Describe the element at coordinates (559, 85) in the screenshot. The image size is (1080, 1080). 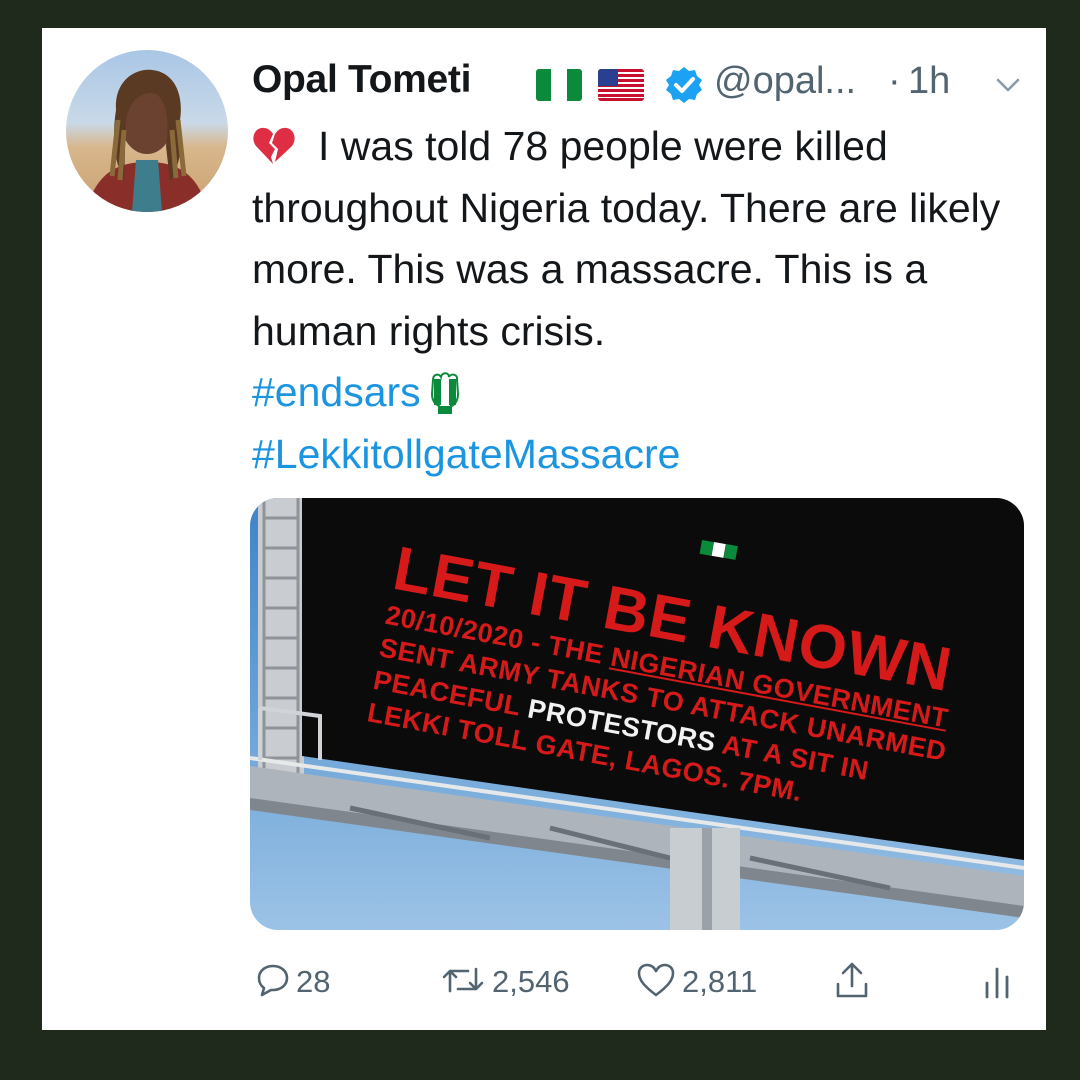
I see `nigeria-flag-icon` at that location.